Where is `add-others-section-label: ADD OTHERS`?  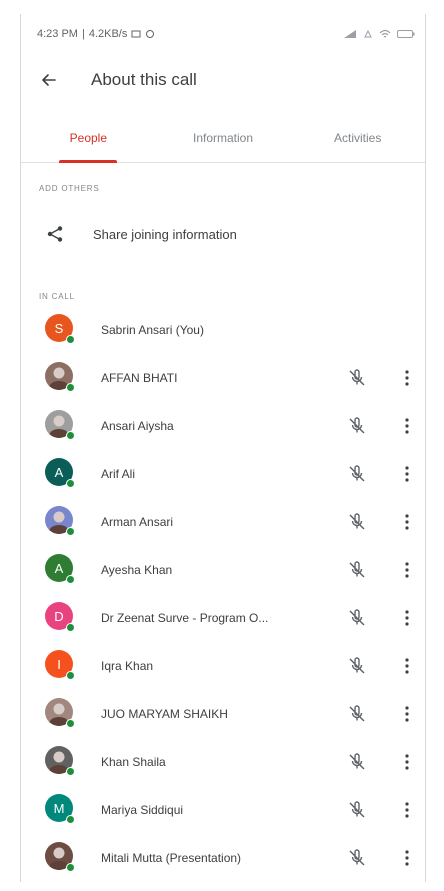 add-others-section-label: ADD OTHERS is located at coordinates (69, 188).